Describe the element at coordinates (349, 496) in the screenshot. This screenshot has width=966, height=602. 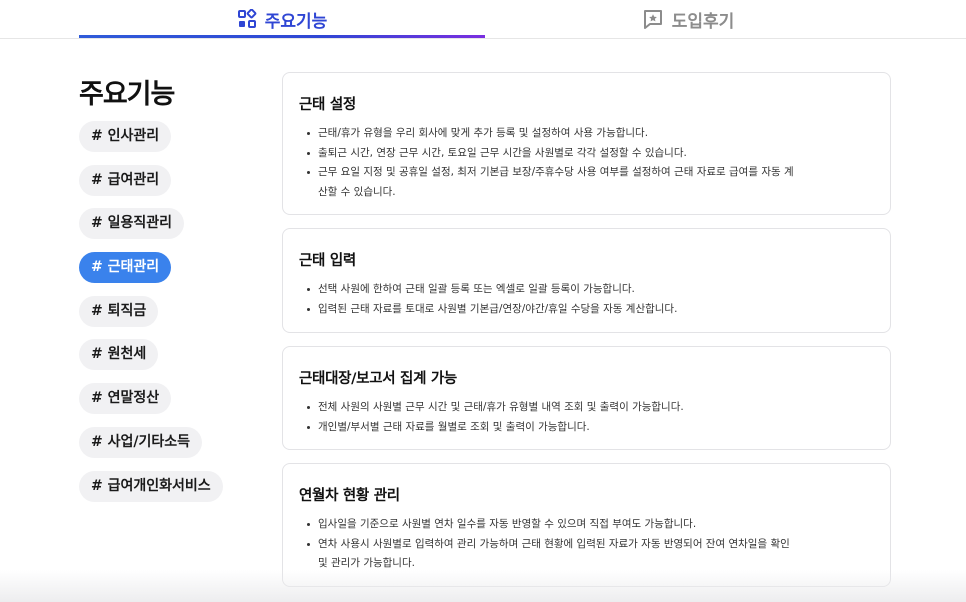
I see `card-title: 연월차 현황 관리` at that location.